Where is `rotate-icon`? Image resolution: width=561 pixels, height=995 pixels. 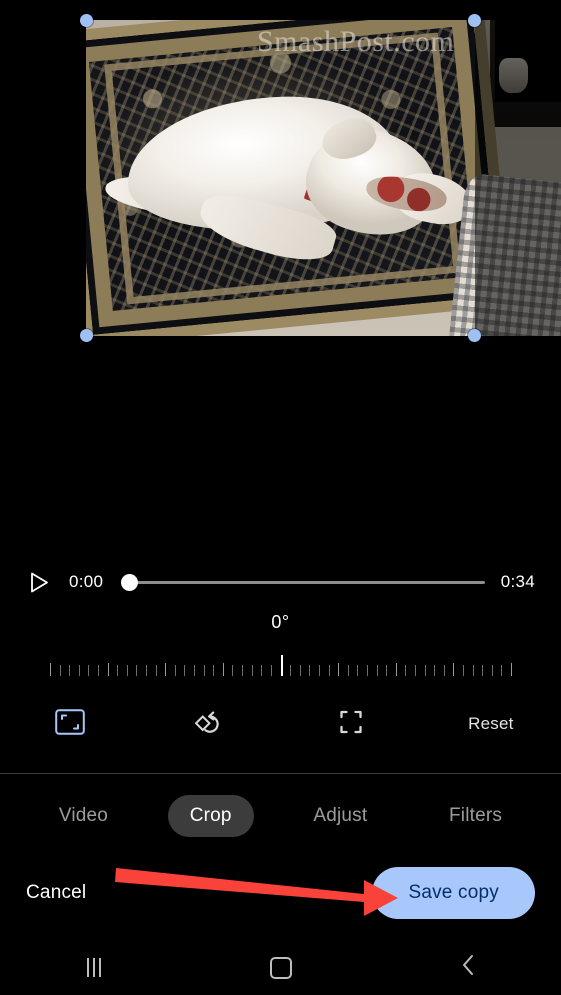 rotate-icon is located at coordinates (209, 724).